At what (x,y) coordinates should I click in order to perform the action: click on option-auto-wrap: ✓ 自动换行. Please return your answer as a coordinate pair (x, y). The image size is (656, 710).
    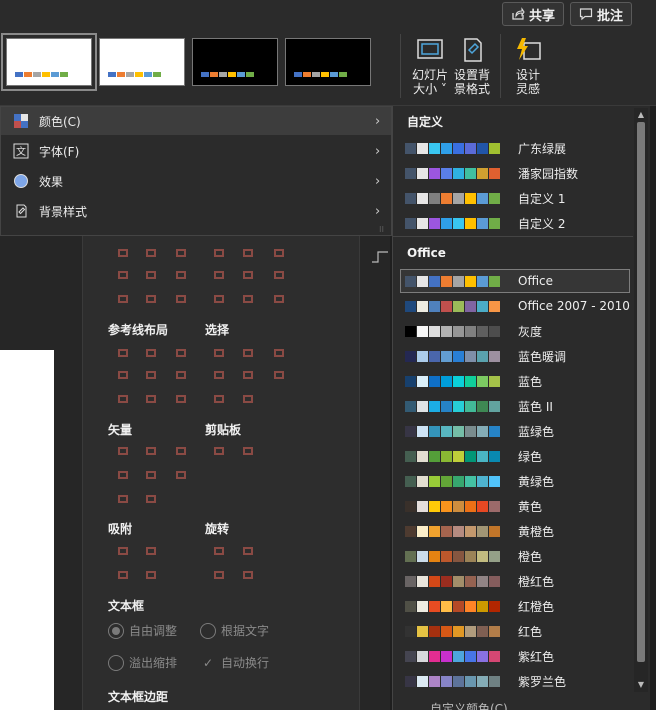
    Looking at the image, I should click on (234, 662).